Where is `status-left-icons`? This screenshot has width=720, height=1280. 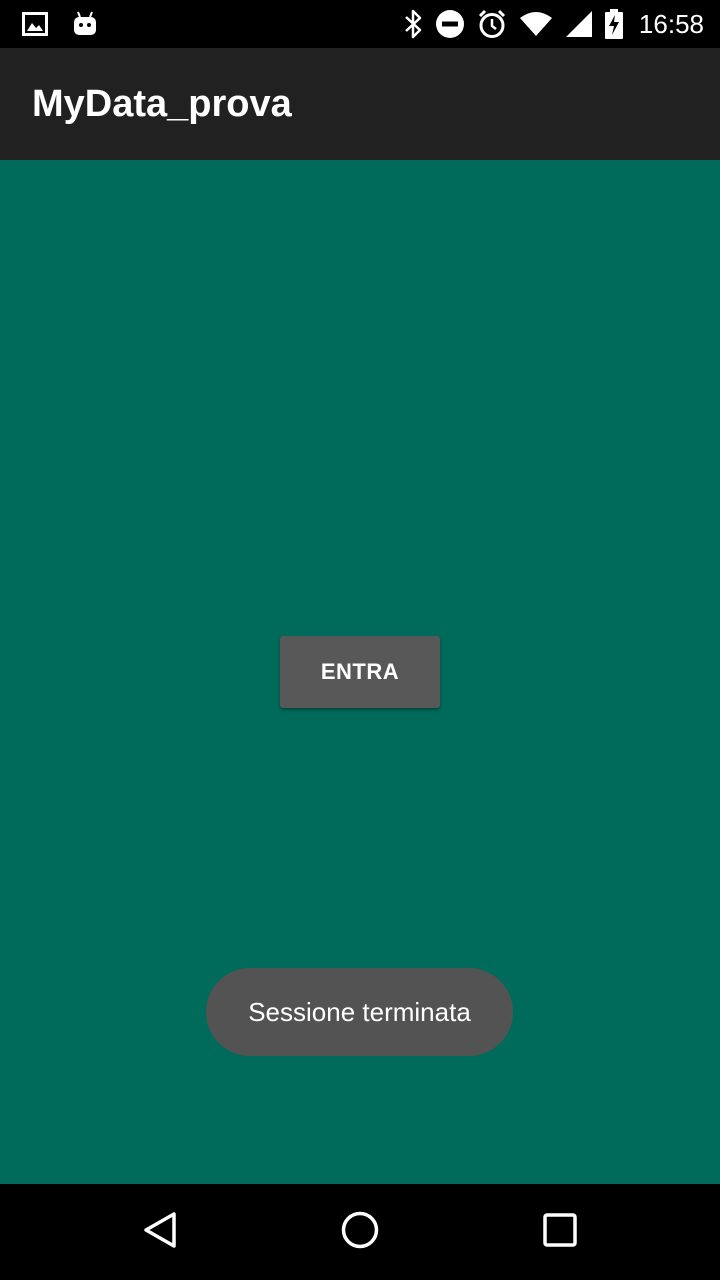
status-left-icons is located at coordinates (60, 24).